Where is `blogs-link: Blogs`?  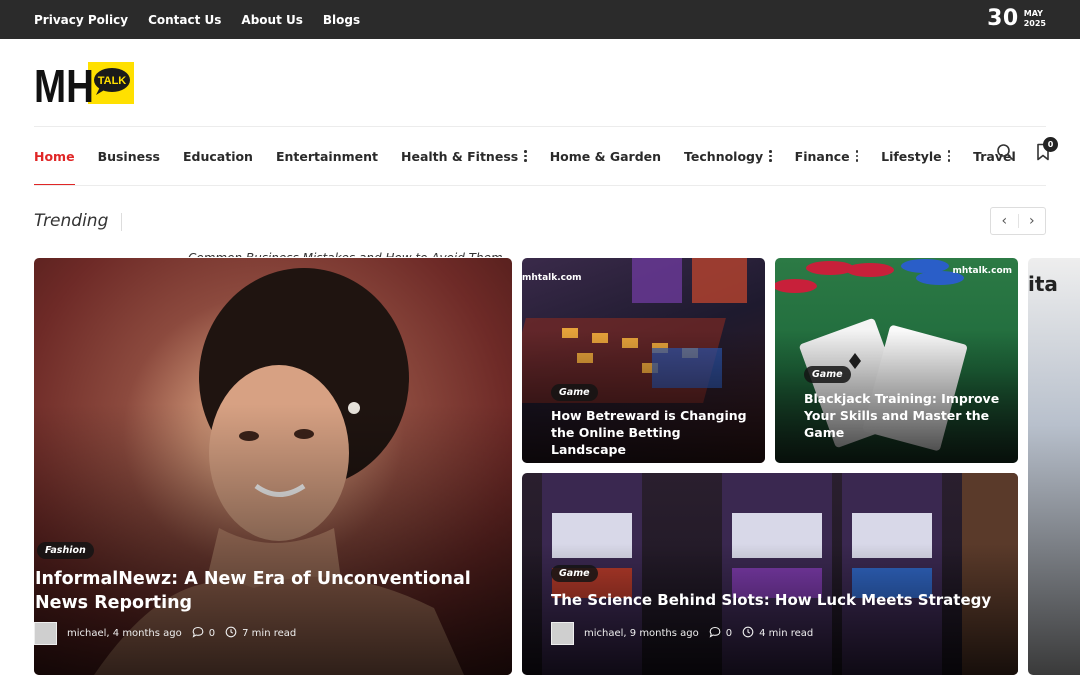
blogs-link: Blogs is located at coordinates (341, 20).